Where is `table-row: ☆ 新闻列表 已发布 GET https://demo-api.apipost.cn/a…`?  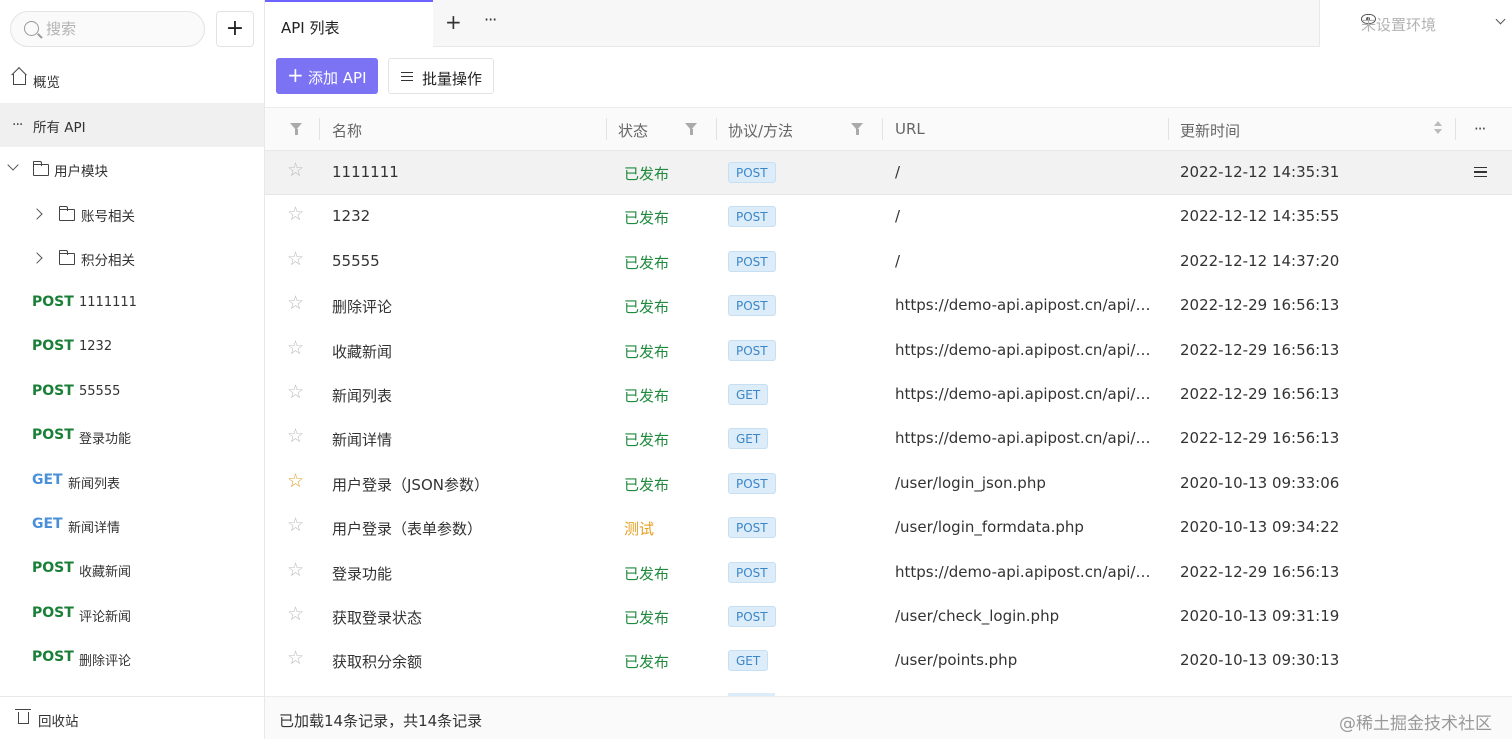 table-row: ☆ 新闻列表 已发布 GET https://demo-api.apipost.cn/a… is located at coordinates (888, 395).